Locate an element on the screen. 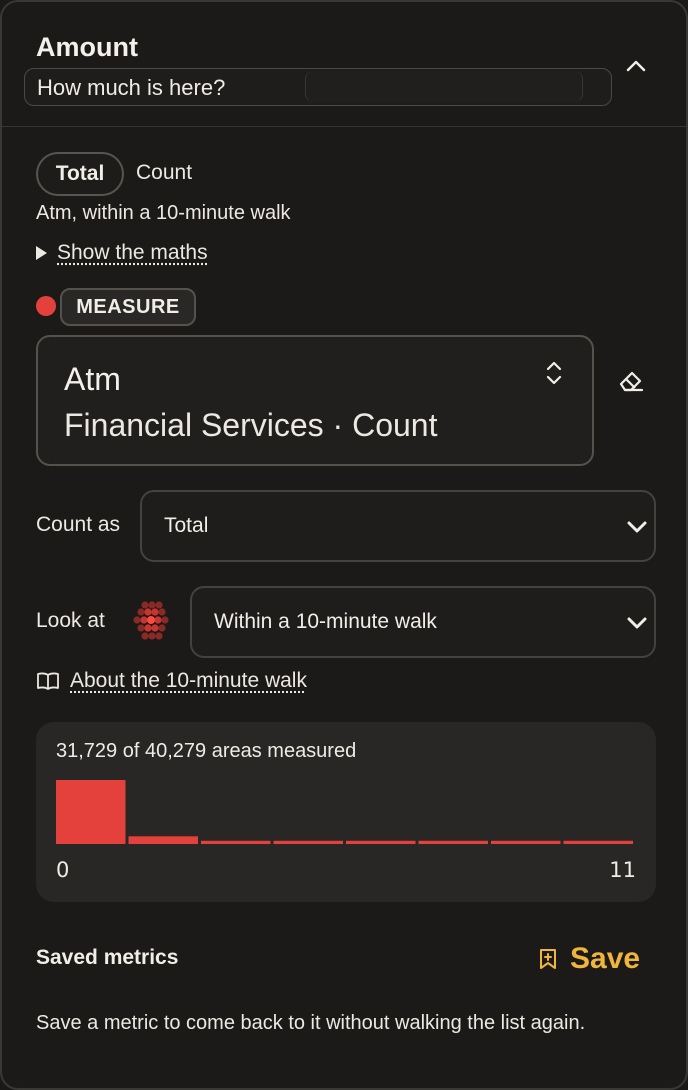 This screenshot has height=1090, width=688. toggle-total: Total is located at coordinates (80, 174).